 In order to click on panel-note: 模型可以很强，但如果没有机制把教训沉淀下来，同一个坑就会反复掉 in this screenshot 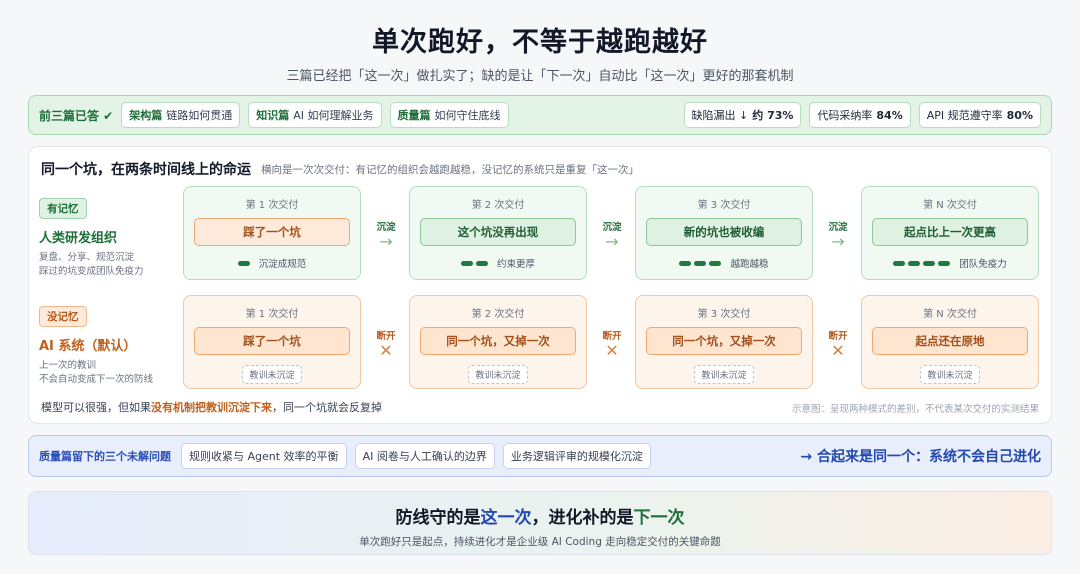, I will do `click(211, 407)`.